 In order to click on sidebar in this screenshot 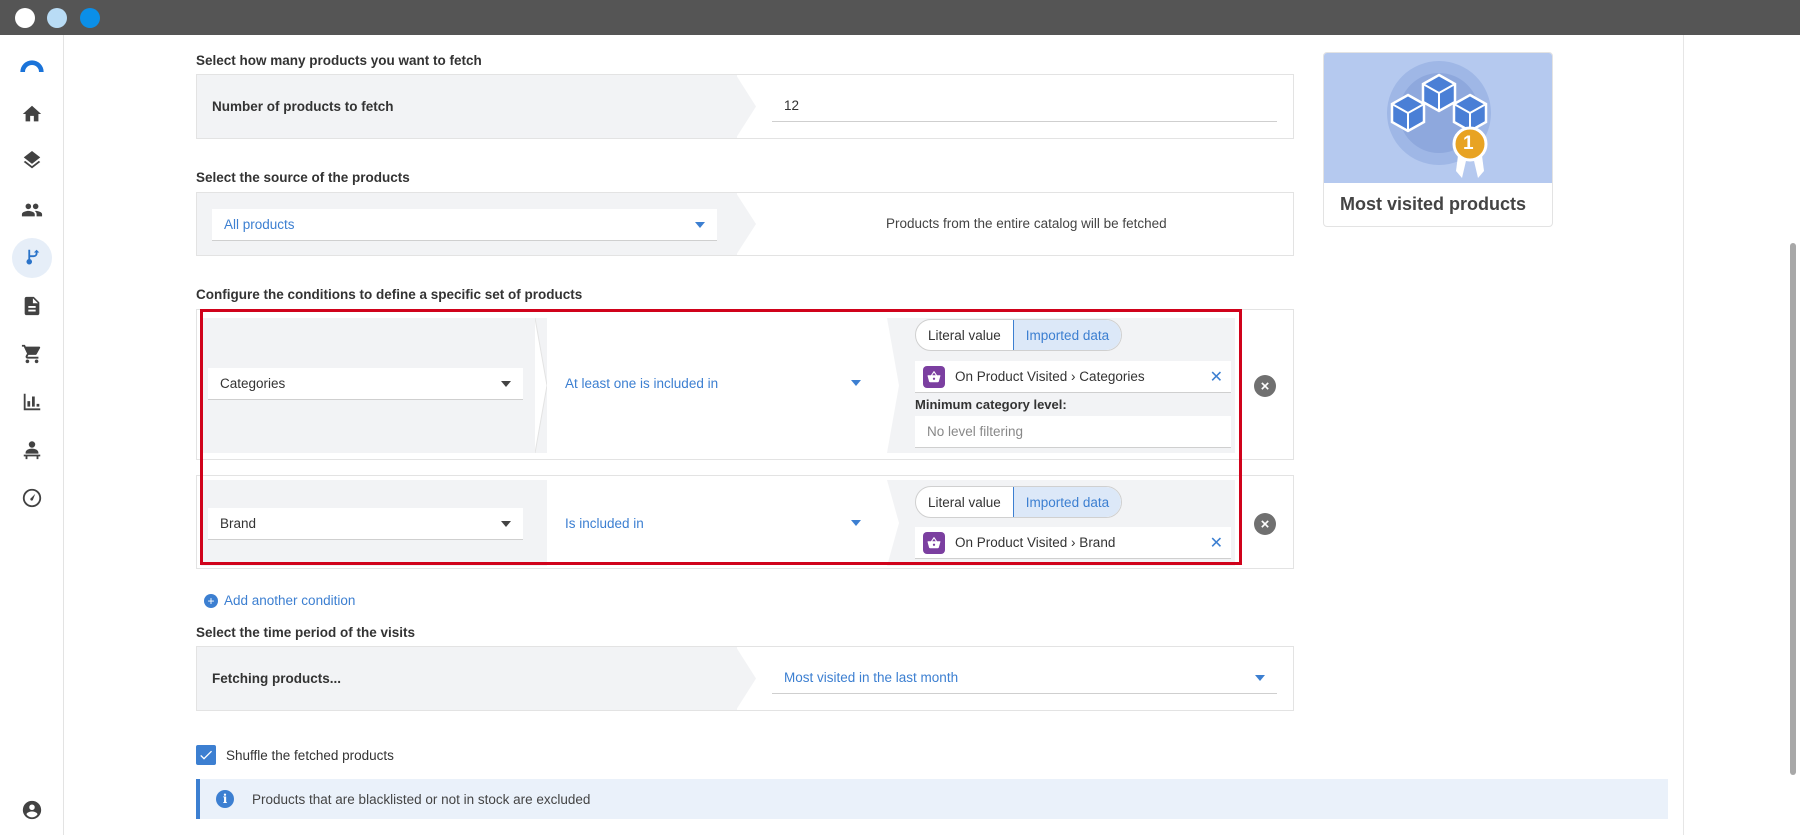, I will do `click(32, 435)`.